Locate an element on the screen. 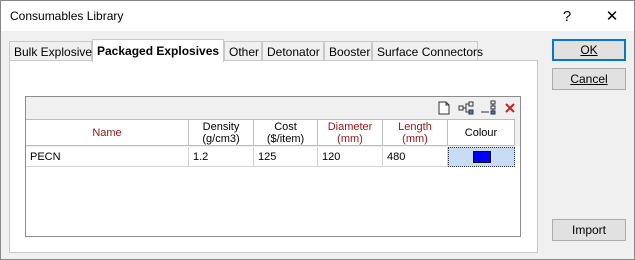 The width and height of the screenshot is (635, 260). cancel-label: Cancel is located at coordinates (589, 79).